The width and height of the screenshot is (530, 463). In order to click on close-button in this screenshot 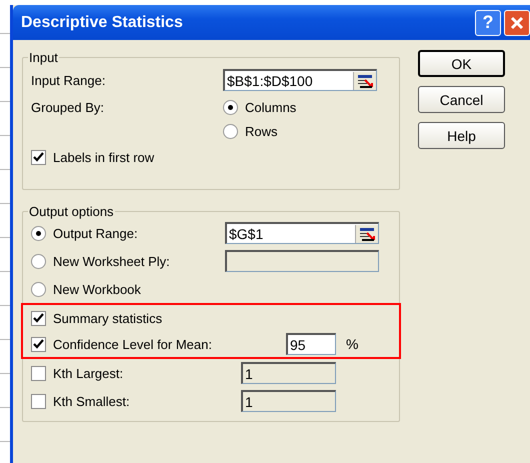, I will do `click(517, 23)`.